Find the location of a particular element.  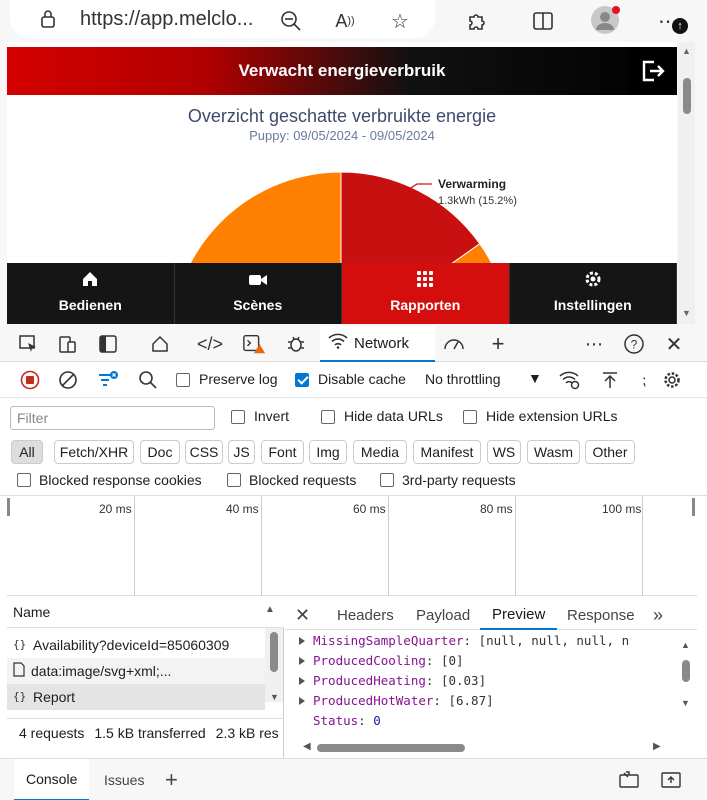

read-aloud-icon: A)) is located at coordinates (345, 21).